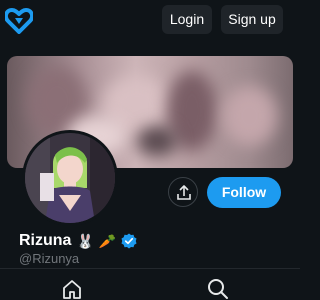 Image resolution: width=320 pixels, height=300 pixels. I want to click on bottom-nav, so click(150, 284).